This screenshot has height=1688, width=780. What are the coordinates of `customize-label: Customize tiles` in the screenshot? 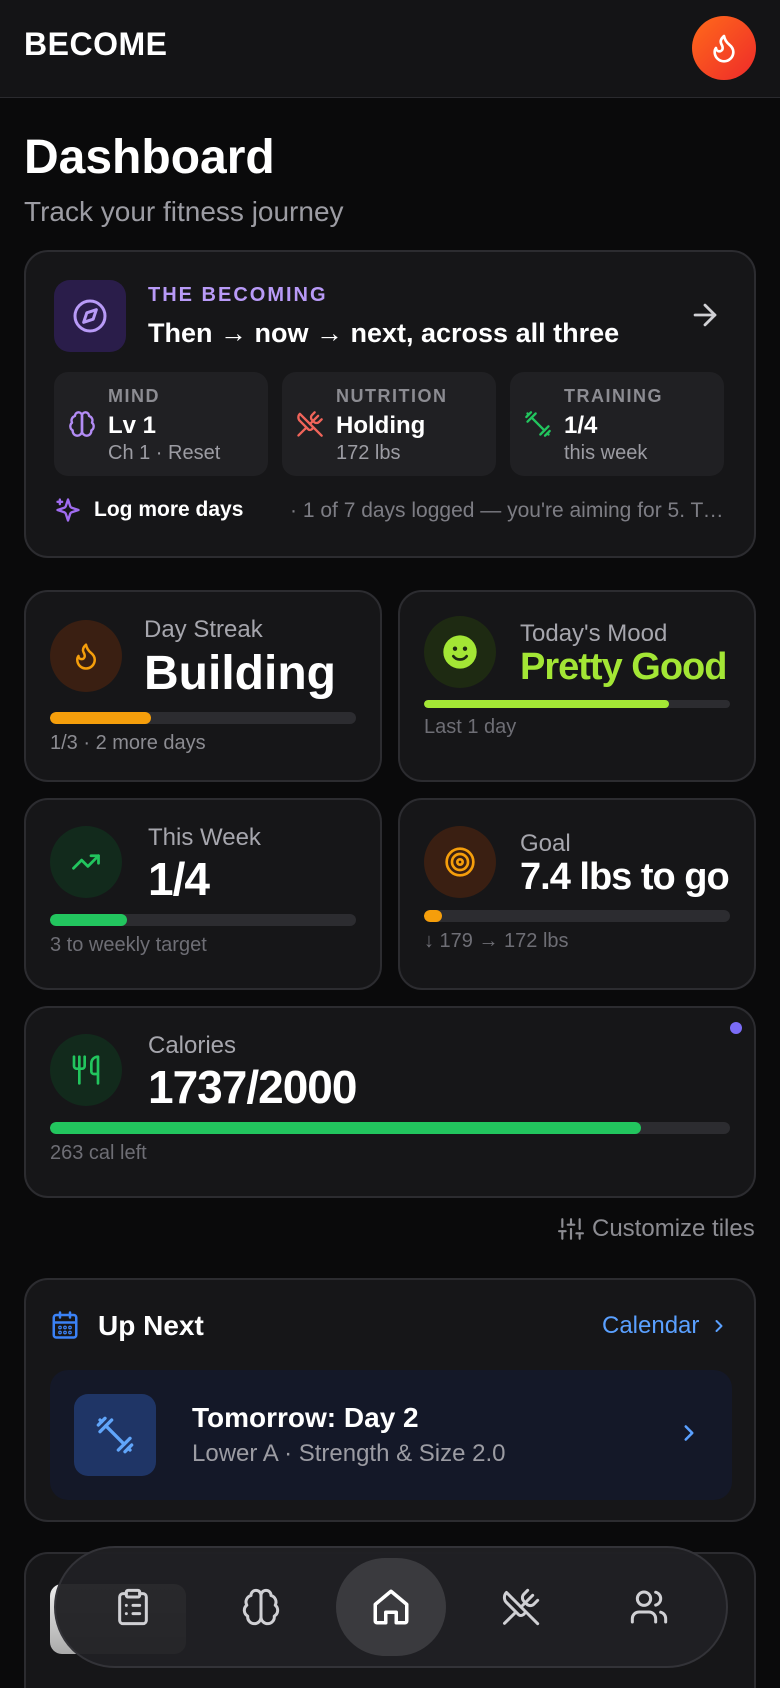 It's located at (673, 1228).